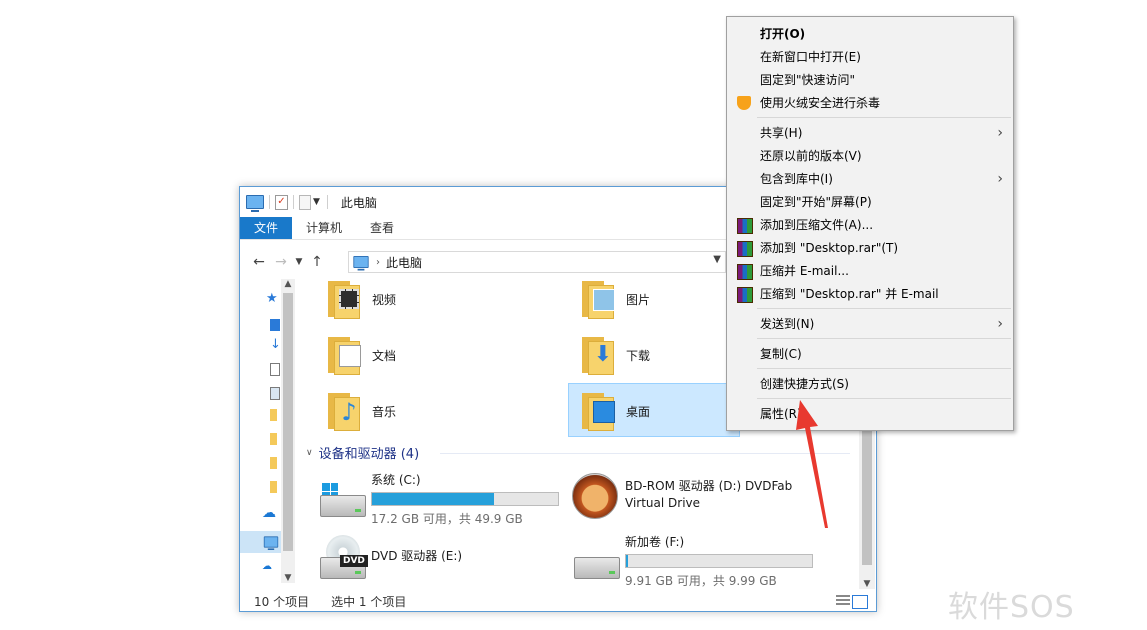  What do you see at coordinates (361, 263) in the screenshot?
I see `this-pc-icon` at bounding box center [361, 263].